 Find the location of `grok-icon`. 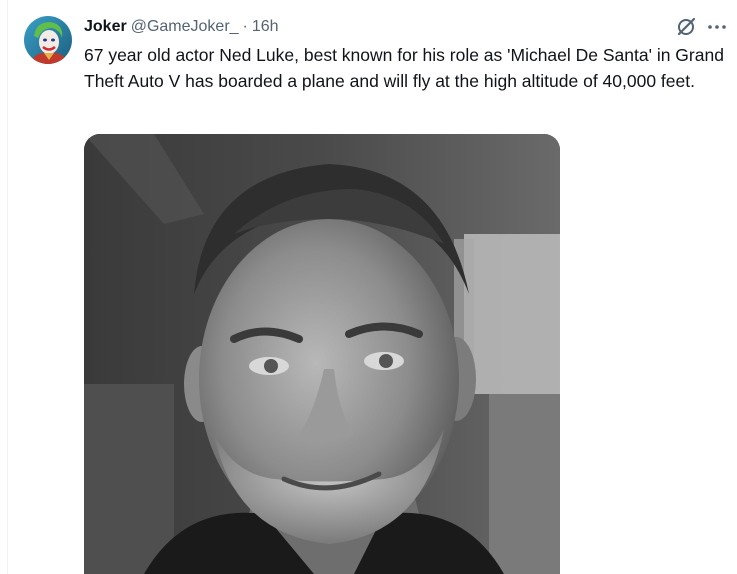

grok-icon is located at coordinates (686, 27).